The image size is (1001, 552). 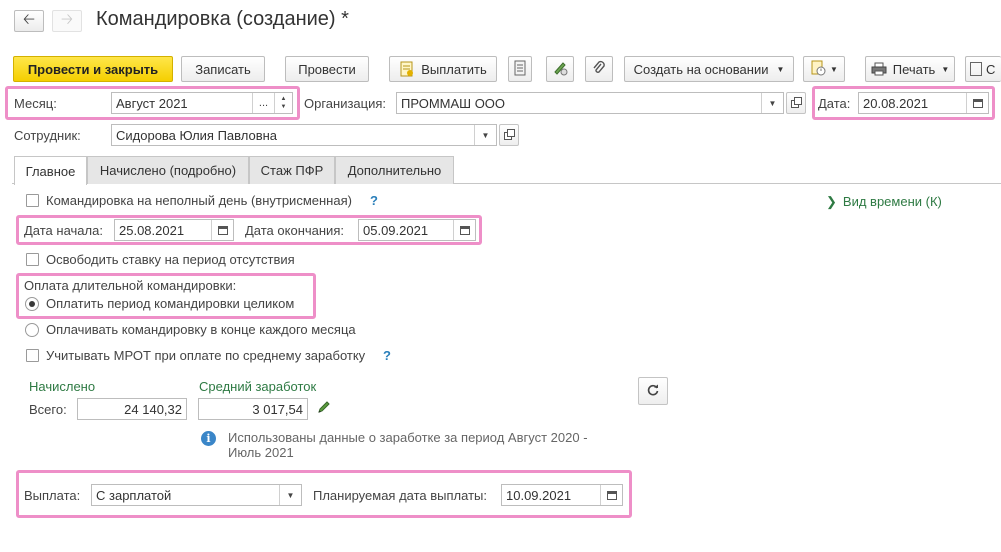 I want to click on total-label: Всего:, so click(x=48, y=409).